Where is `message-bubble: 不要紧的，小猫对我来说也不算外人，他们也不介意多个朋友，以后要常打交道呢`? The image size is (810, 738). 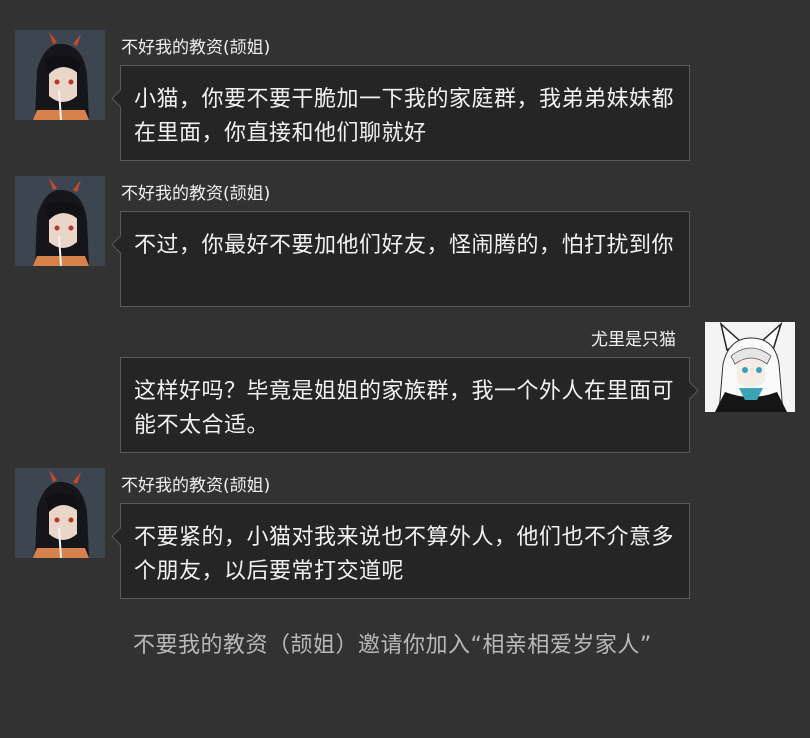
message-bubble: 不要紧的，小猫对我来说也不算外人，他们也不介意多个朋友，以后要常打交道呢 is located at coordinates (400, 551).